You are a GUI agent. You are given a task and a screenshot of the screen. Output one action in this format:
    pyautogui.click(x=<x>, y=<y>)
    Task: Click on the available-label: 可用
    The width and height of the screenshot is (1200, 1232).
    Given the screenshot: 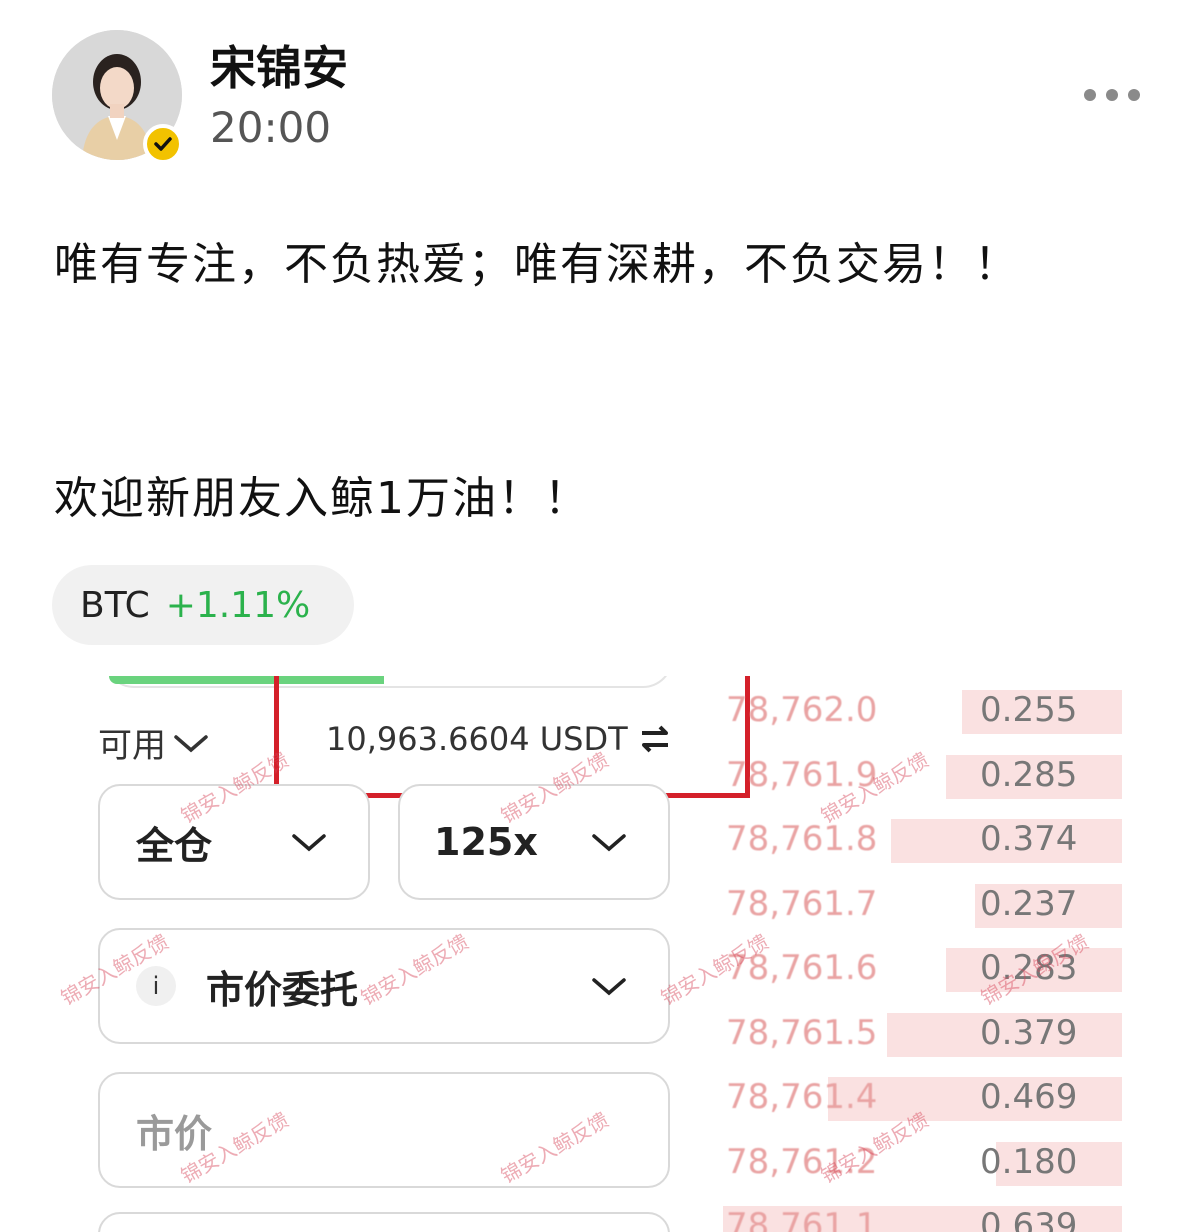 What is the action you would take?
    pyautogui.click(x=154, y=742)
    